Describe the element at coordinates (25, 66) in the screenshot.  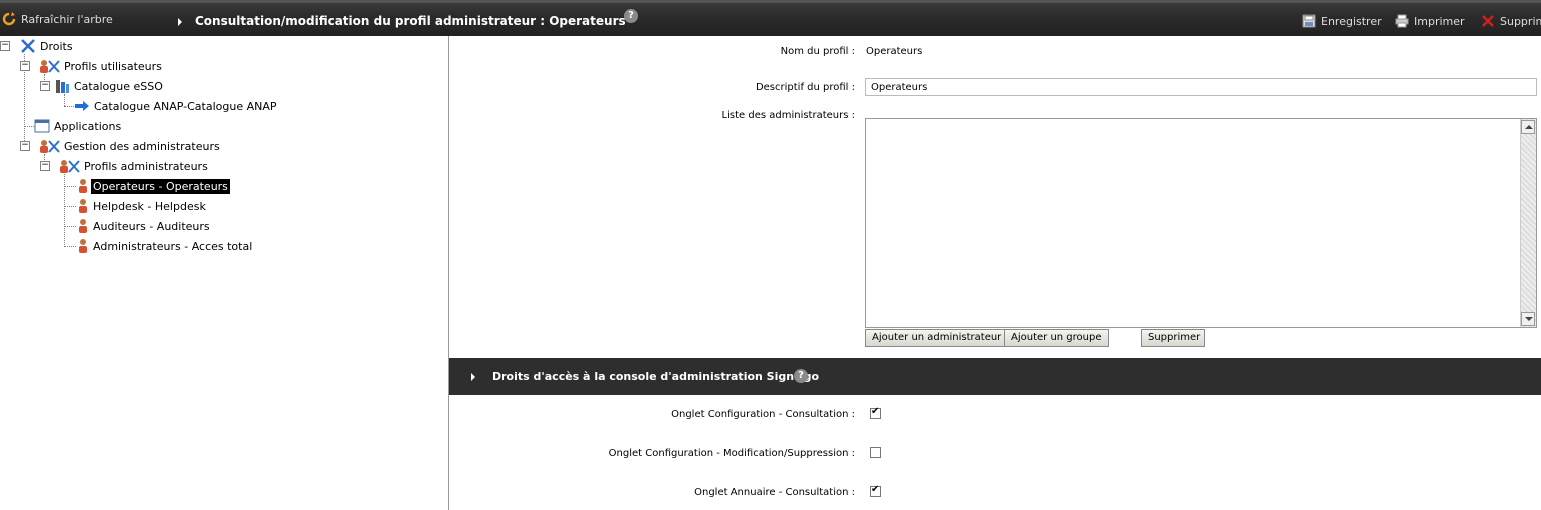
I see `collapse-toggle-profils-utilisateurs: −` at that location.